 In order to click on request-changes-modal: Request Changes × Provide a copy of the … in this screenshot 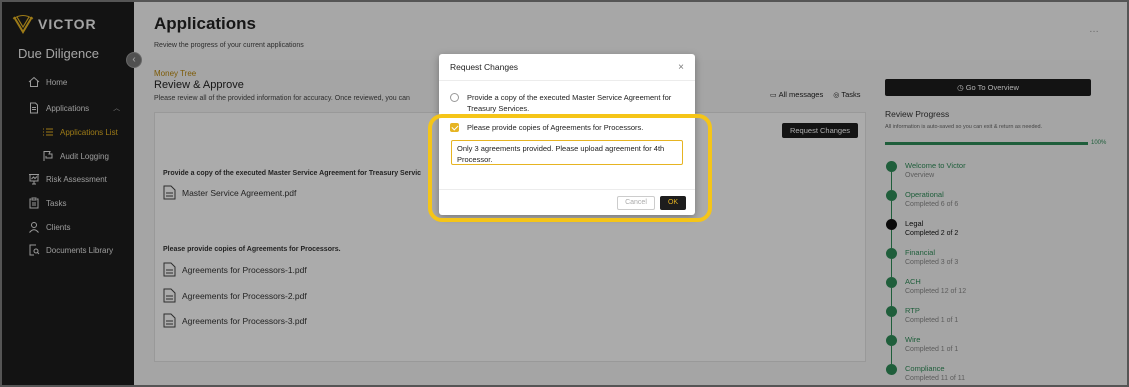, I will do `click(567, 134)`.